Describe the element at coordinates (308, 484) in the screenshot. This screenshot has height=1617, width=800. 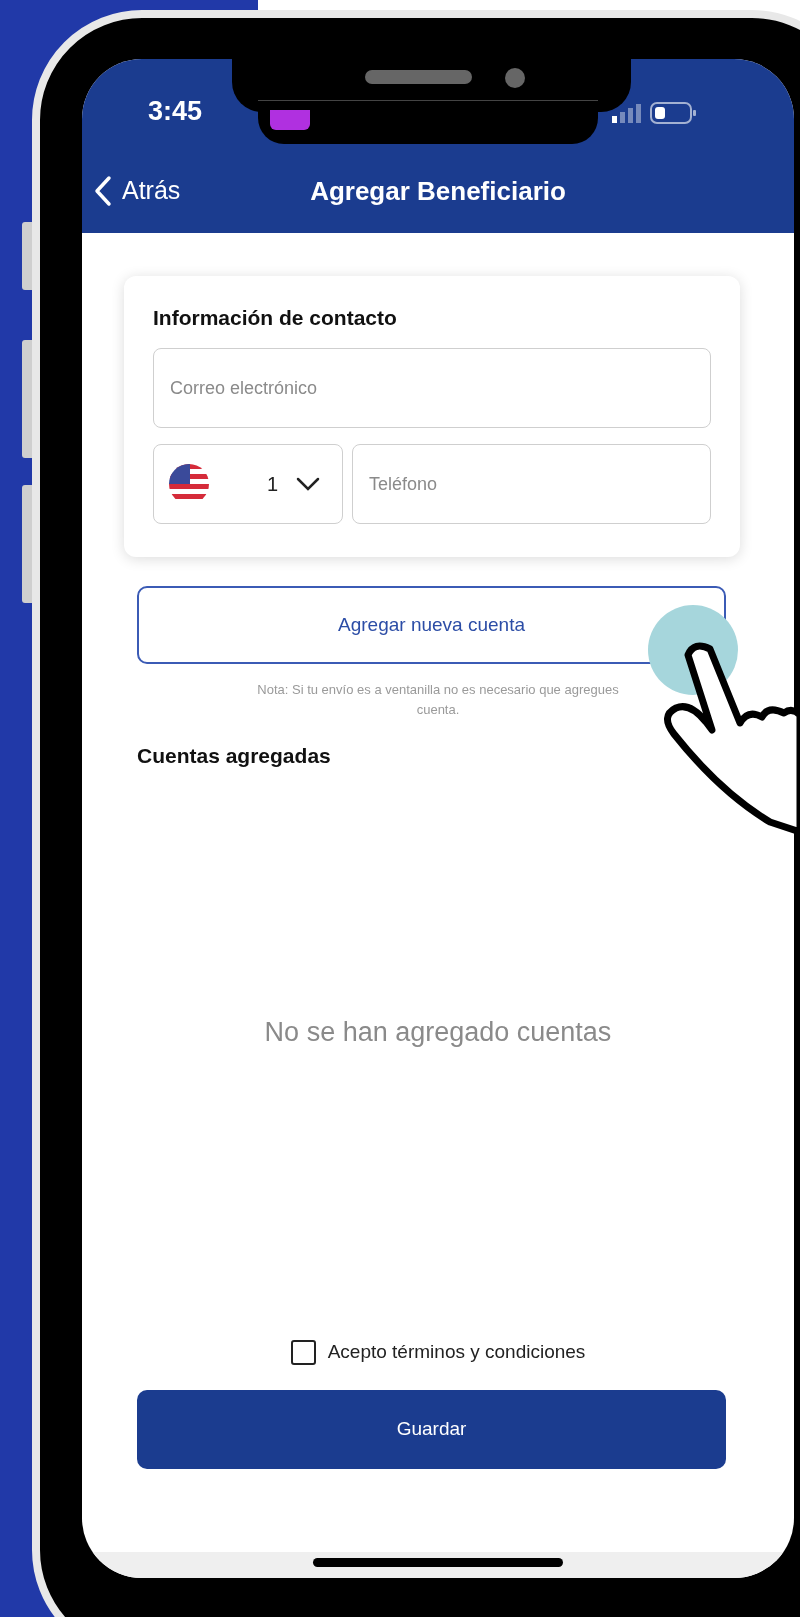
I see `chevron-down-icon` at that location.